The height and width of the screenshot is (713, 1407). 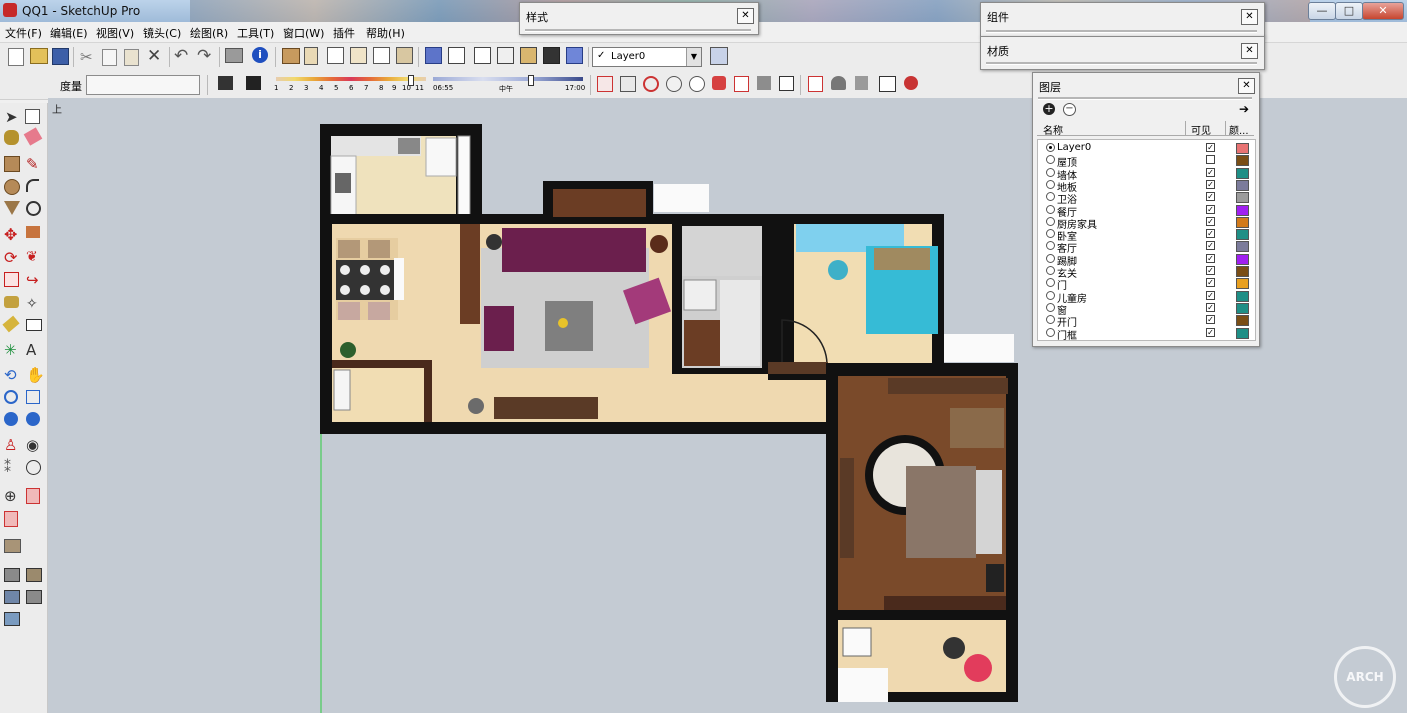 What do you see at coordinates (291, 56) in the screenshot?
I see `make-component-icon` at bounding box center [291, 56].